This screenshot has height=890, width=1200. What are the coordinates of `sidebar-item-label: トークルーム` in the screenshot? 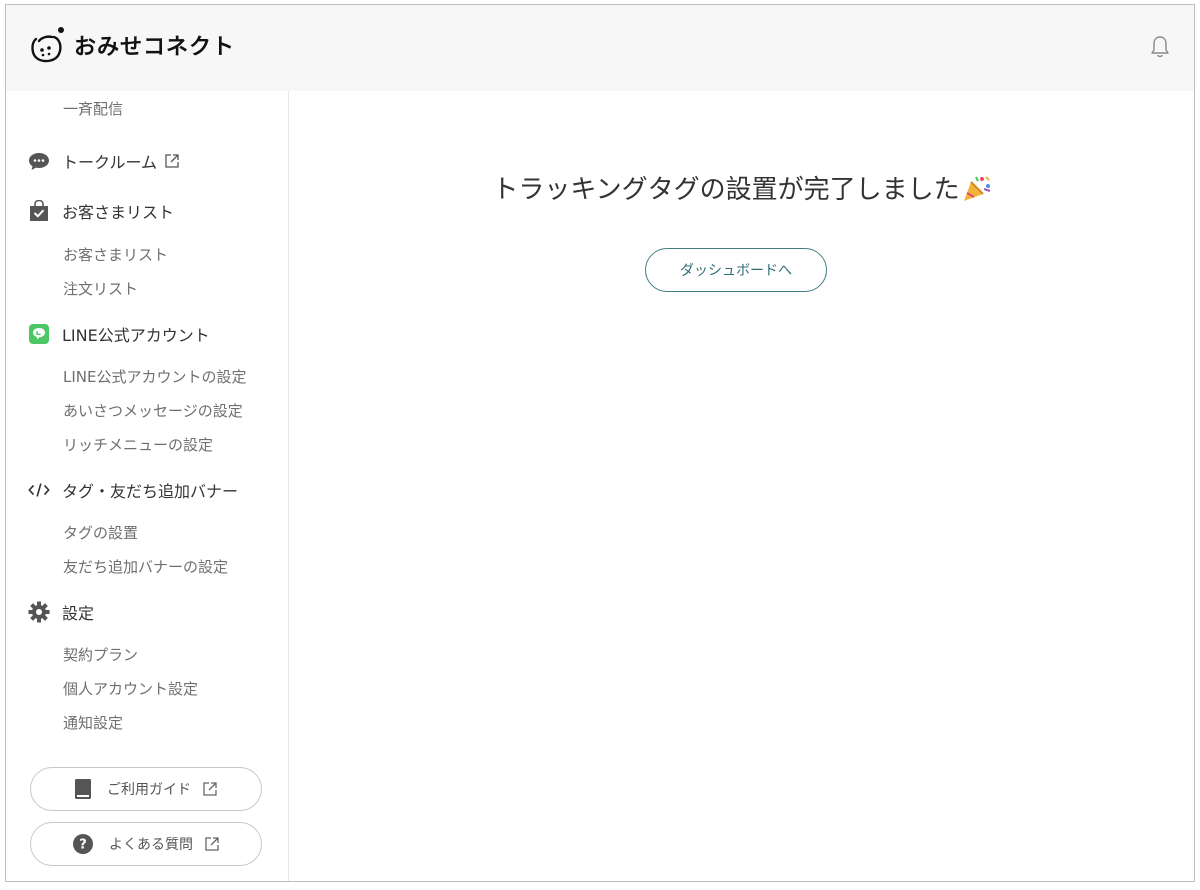 It's located at (110, 162).